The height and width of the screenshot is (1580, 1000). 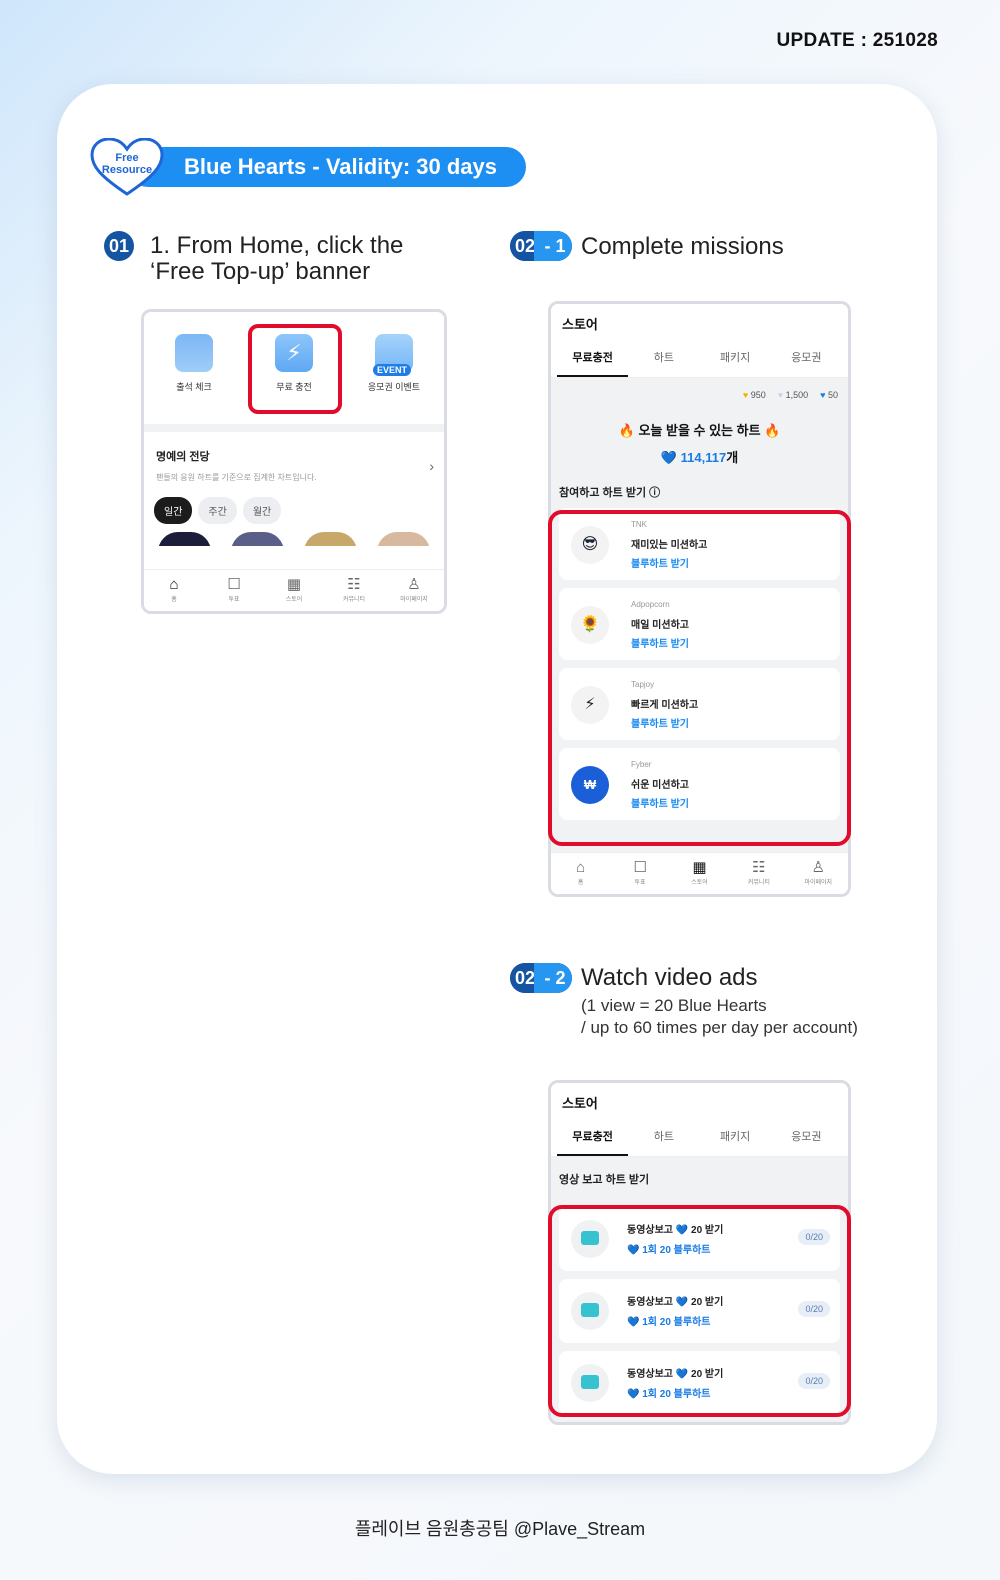 What do you see at coordinates (682, 246) in the screenshot?
I see `step-02-1-title: Complete missions` at bounding box center [682, 246].